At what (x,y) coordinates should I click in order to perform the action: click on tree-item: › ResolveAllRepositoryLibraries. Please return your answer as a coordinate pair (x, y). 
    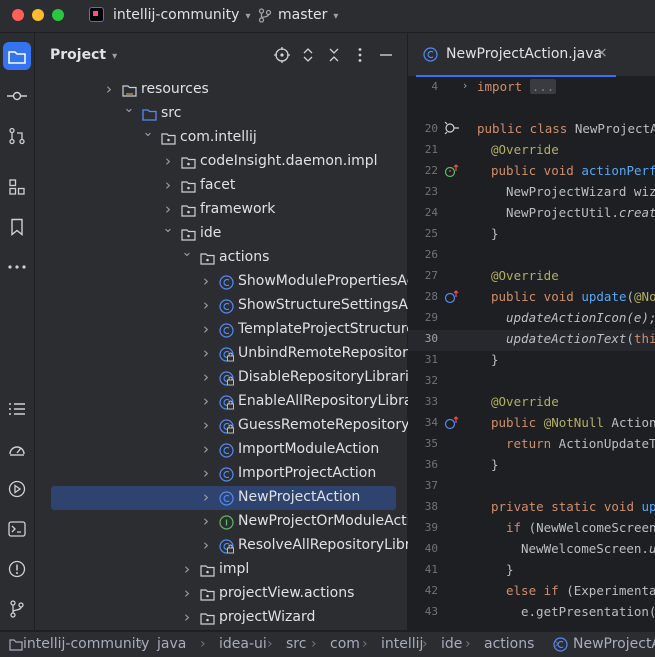
    Looking at the image, I should click on (240, 545).